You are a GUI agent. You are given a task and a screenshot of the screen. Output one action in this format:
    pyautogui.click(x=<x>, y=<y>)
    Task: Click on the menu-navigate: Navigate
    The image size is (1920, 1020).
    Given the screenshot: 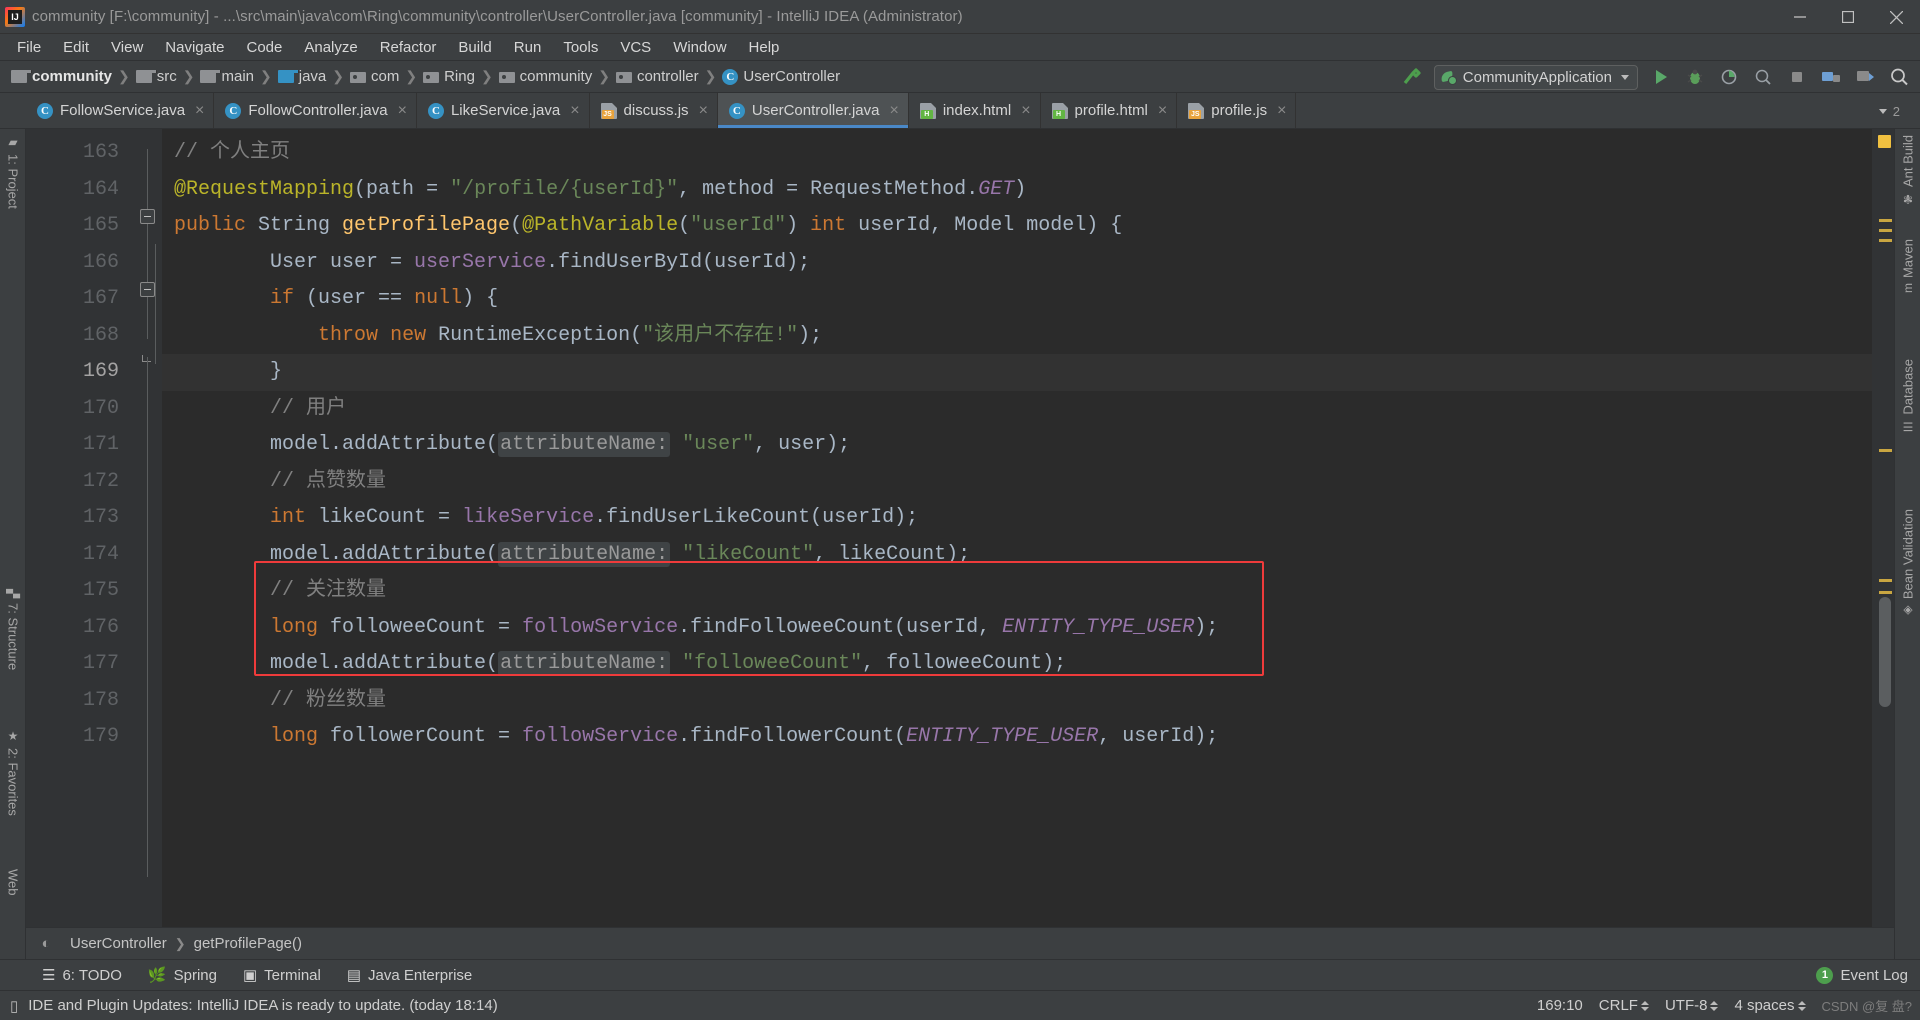 What is the action you would take?
    pyautogui.click(x=194, y=47)
    